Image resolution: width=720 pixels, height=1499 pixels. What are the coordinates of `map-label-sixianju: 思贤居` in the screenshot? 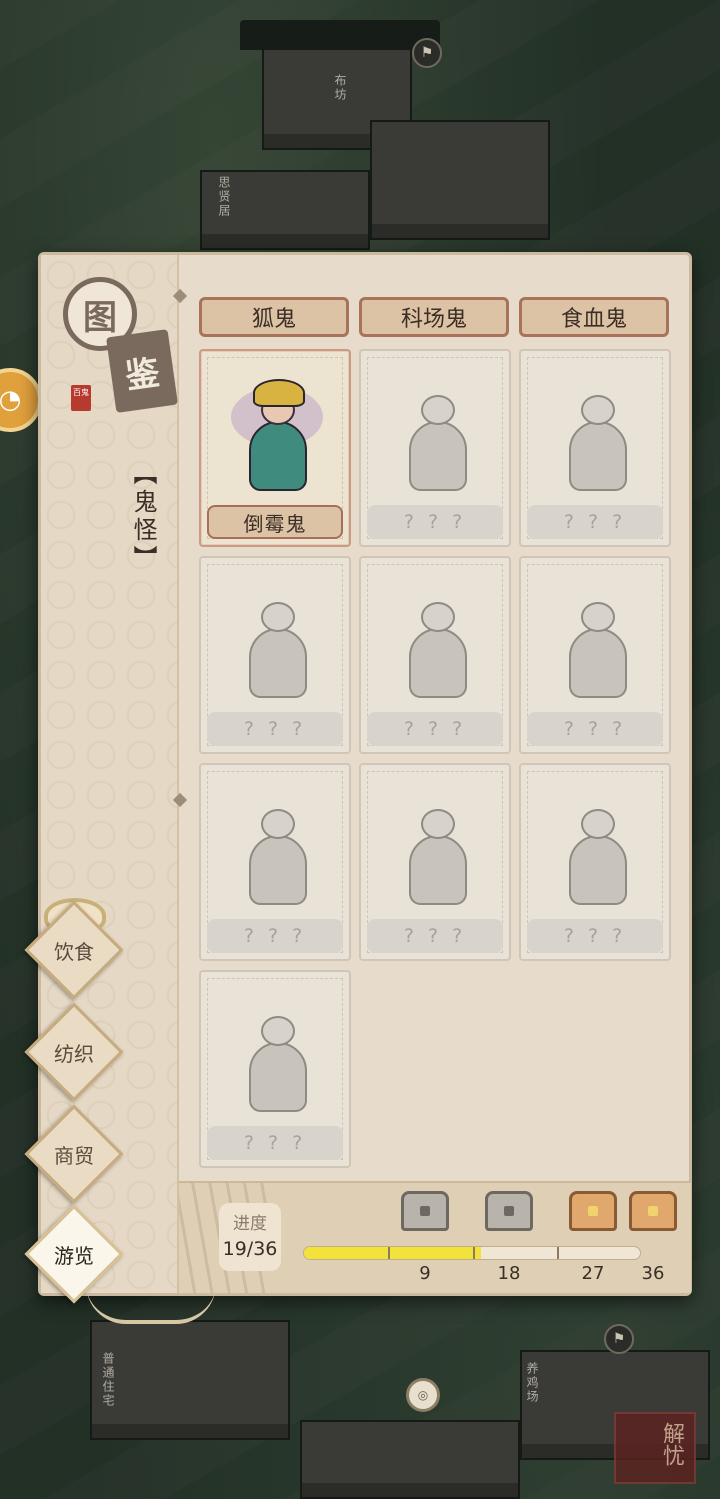 It's located at (224, 197).